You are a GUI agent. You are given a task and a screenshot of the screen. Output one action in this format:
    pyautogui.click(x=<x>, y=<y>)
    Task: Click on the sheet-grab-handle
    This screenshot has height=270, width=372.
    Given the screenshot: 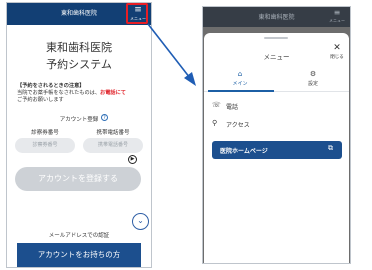 What is the action you would take?
    pyautogui.click(x=276, y=38)
    